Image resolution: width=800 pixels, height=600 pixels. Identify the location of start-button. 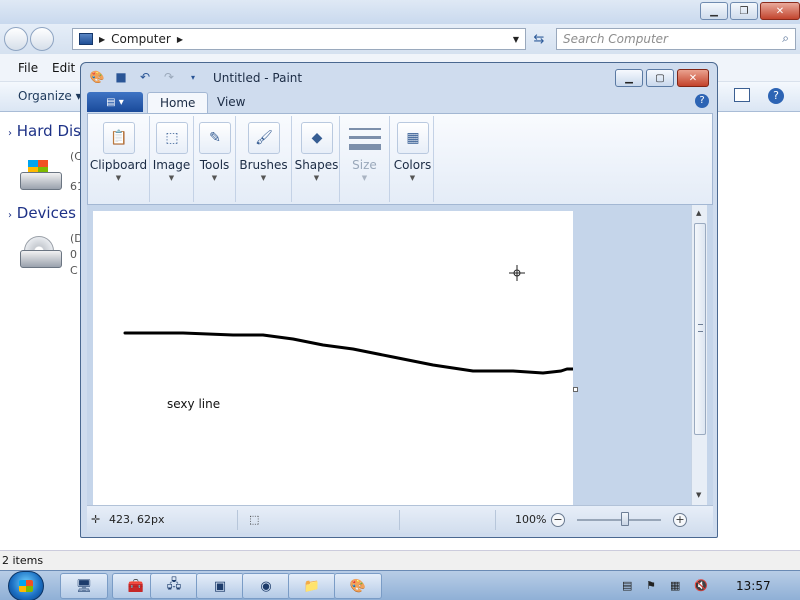
(26, 585).